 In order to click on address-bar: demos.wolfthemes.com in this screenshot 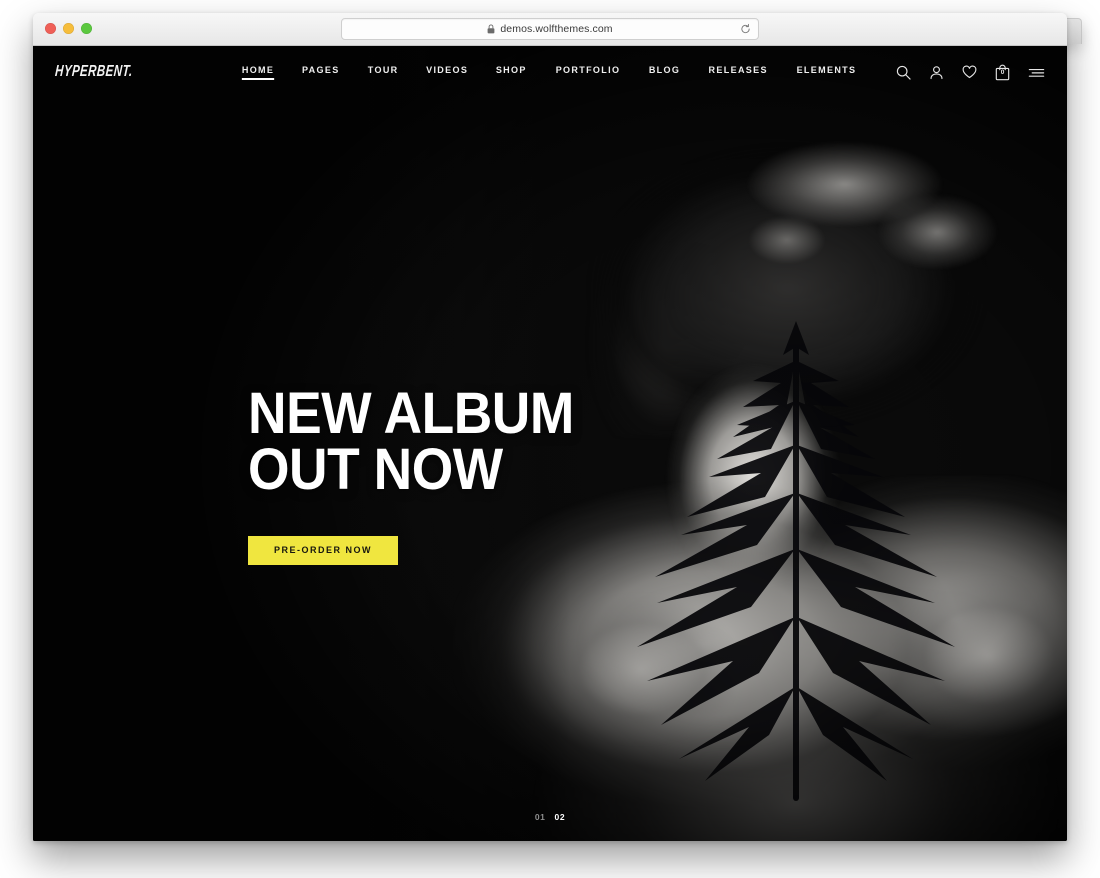, I will do `click(550, 29)`.